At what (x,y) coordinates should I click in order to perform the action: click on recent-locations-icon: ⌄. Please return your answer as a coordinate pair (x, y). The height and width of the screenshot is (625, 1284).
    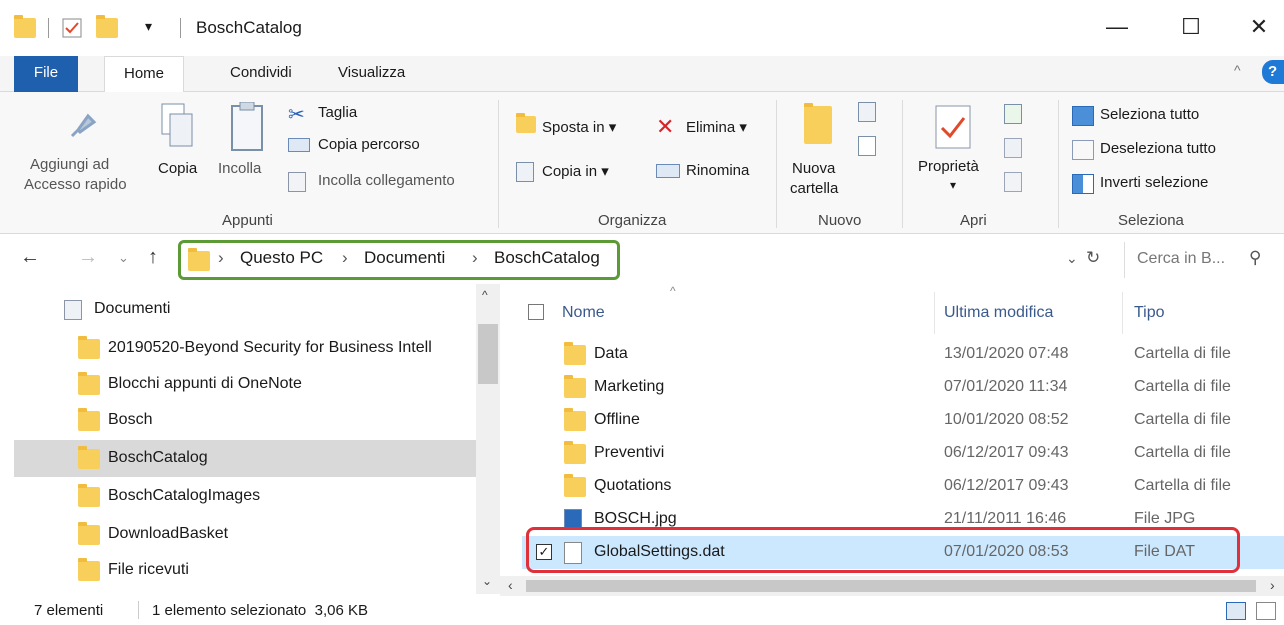
    Looking at the image, I should click on (123, 258).